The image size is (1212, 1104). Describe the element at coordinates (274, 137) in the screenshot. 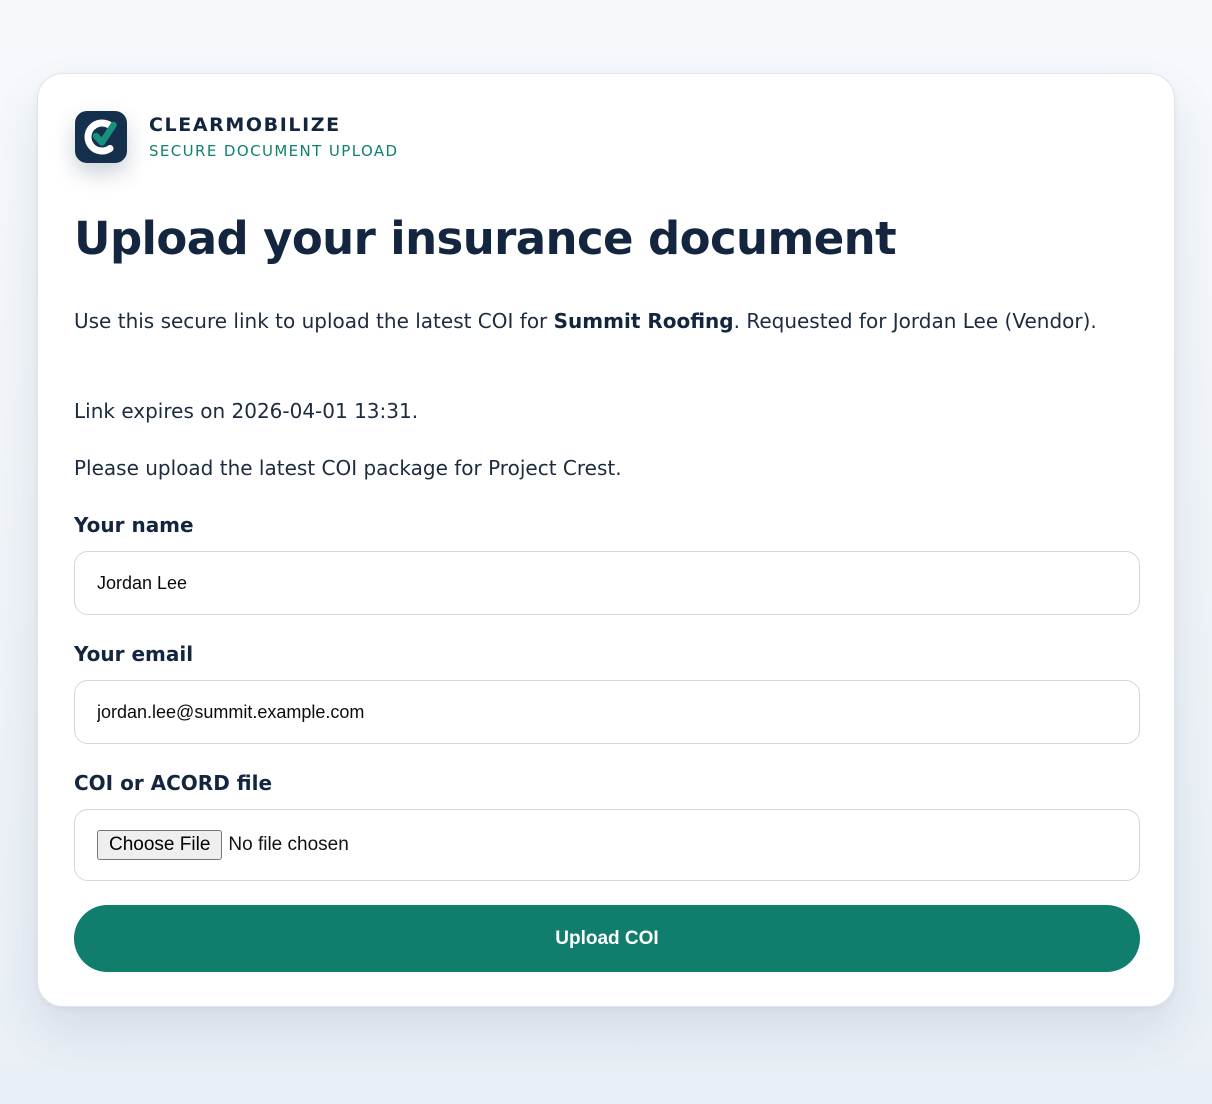

I see `brand-text: CLEARMOBILIZE SECURE DOCUMENT UPLOAD` at that location.